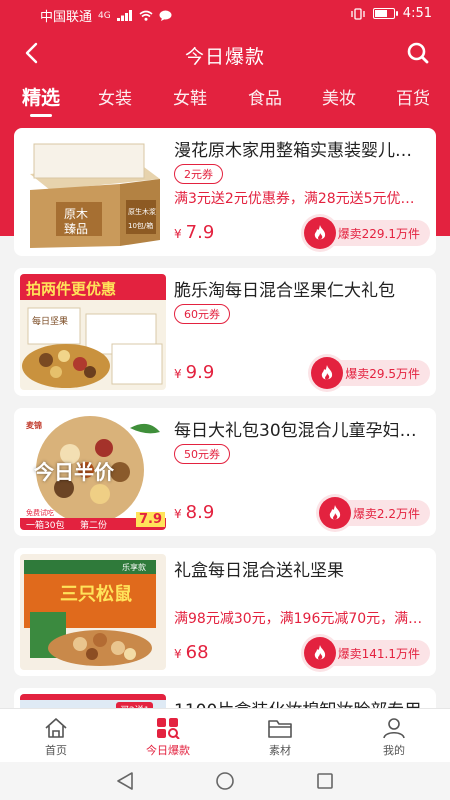 The width and height of the screenshot is (450, 800). Describe the element at coordinates (385, 13) in the screenshot. I see `battery-icon` at that location.